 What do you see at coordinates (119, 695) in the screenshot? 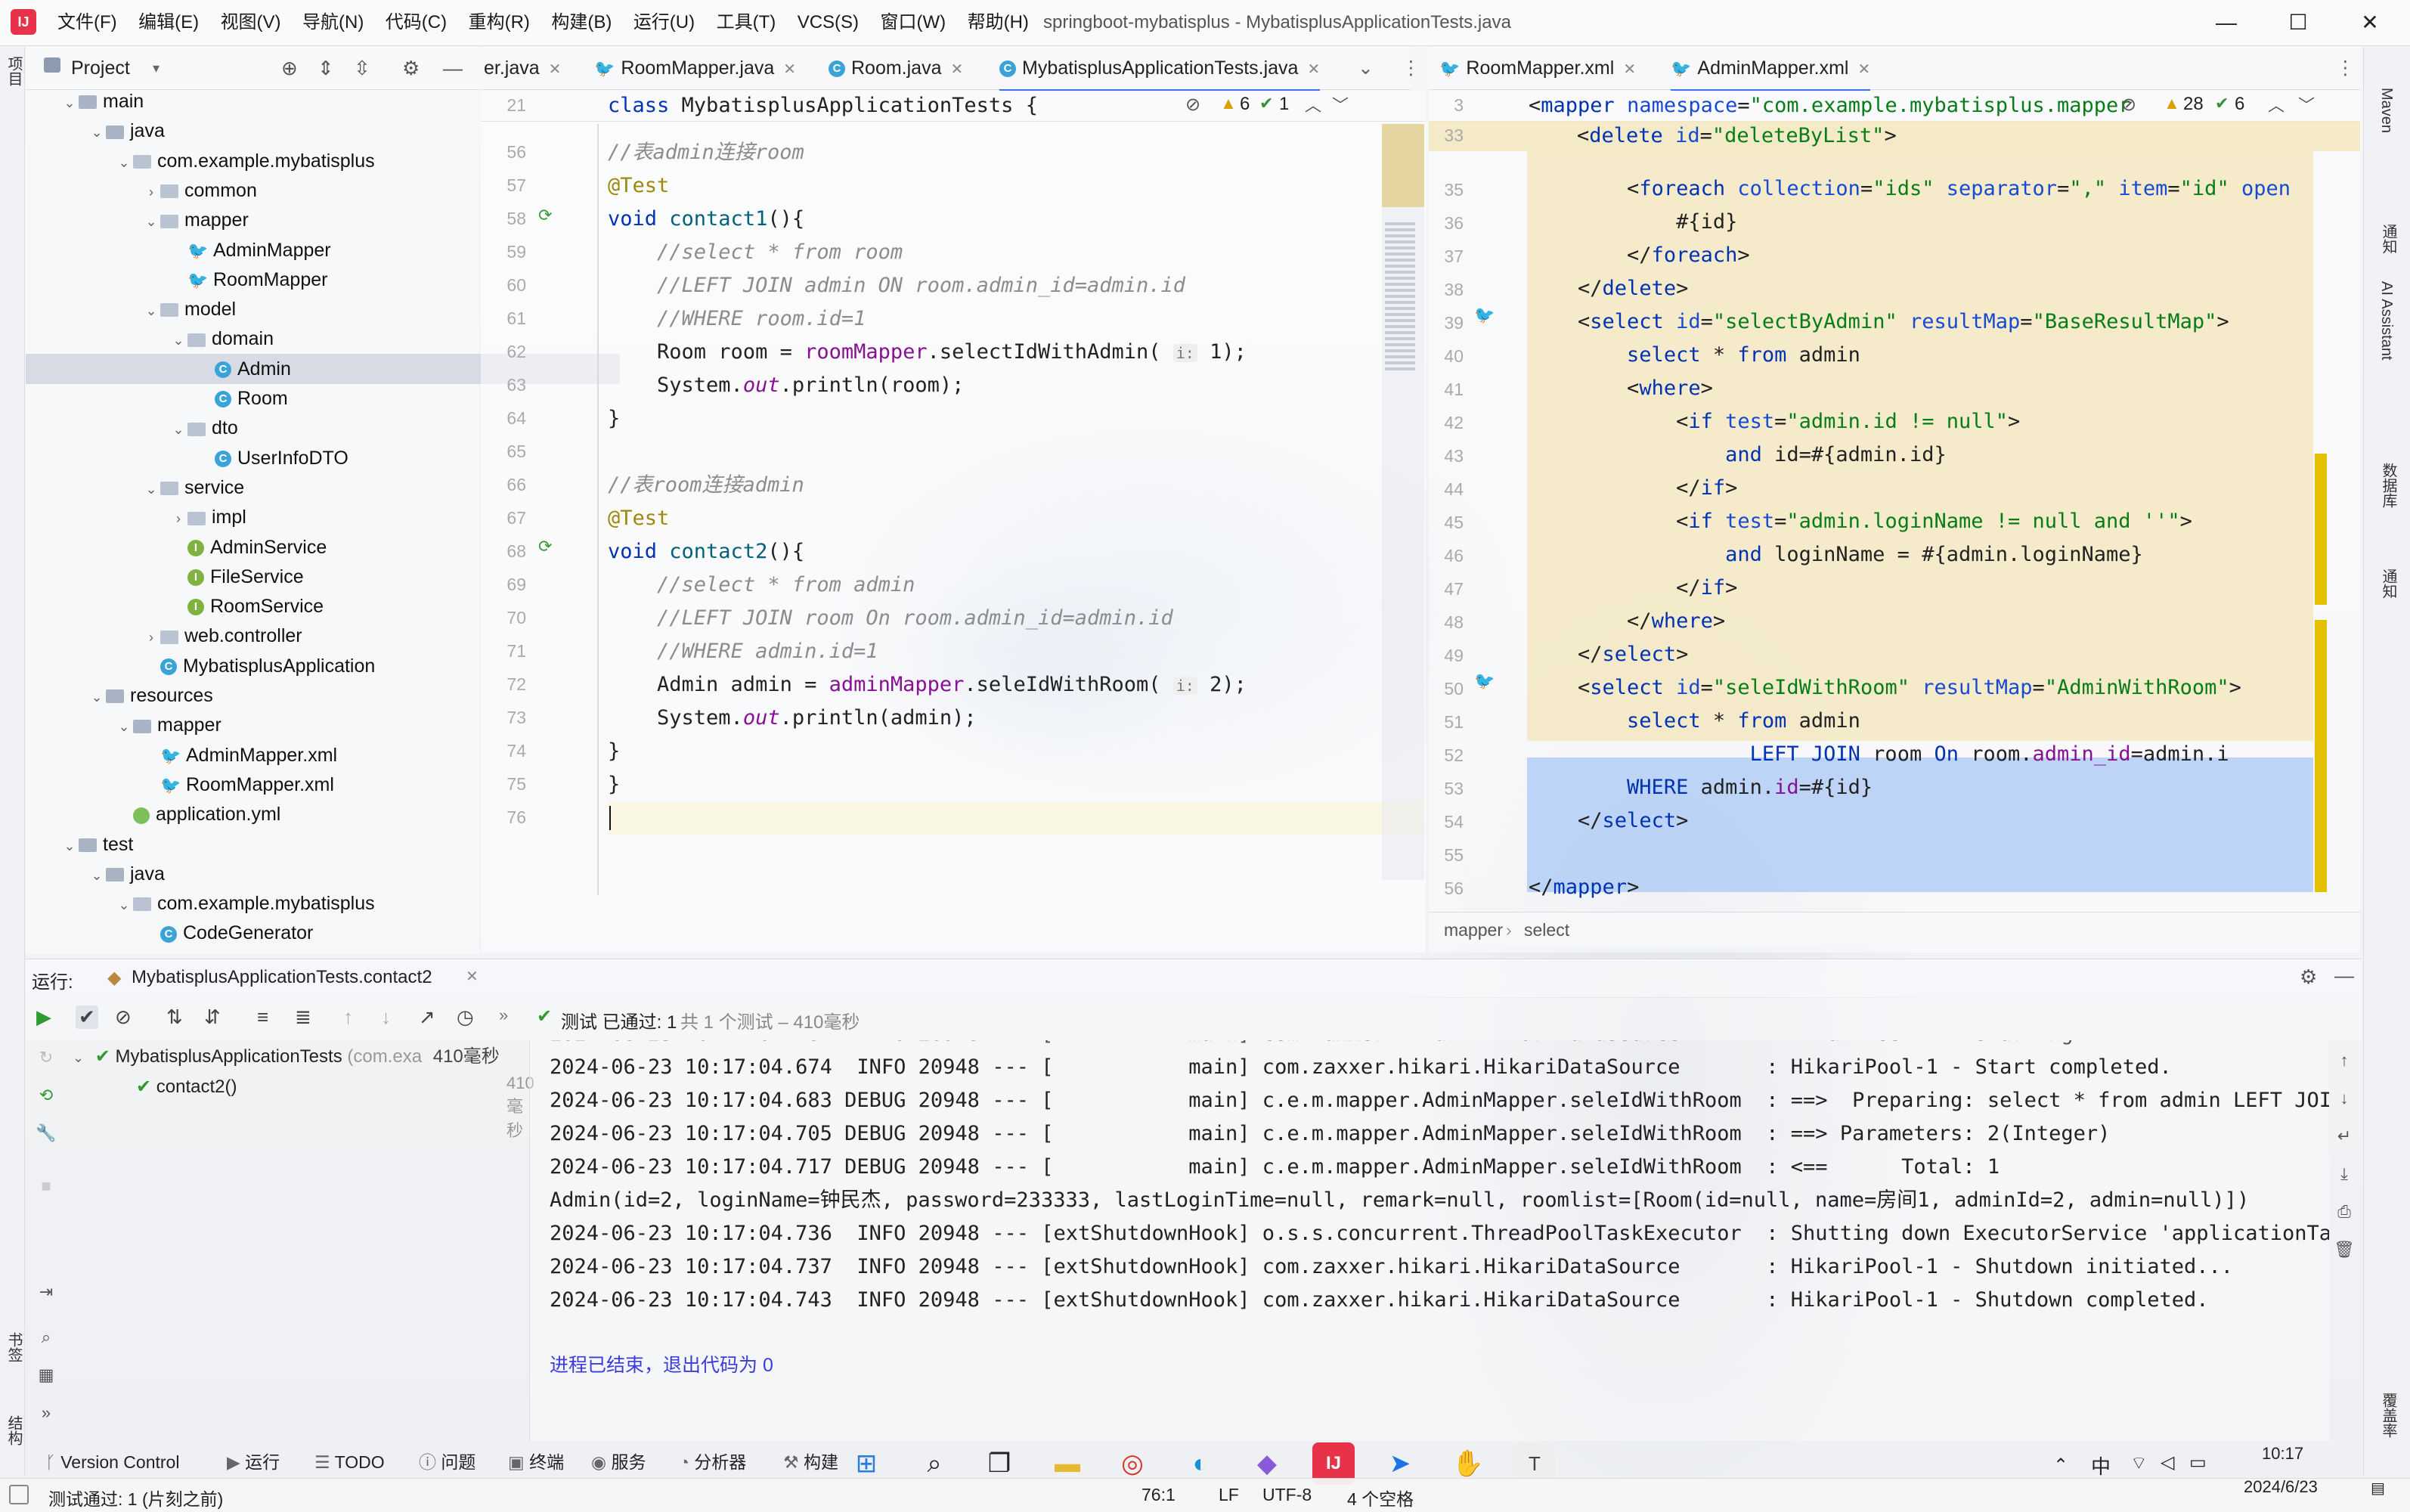
I see `tree-item-resources: ⌄ resources` at bounding box center [119, 695].